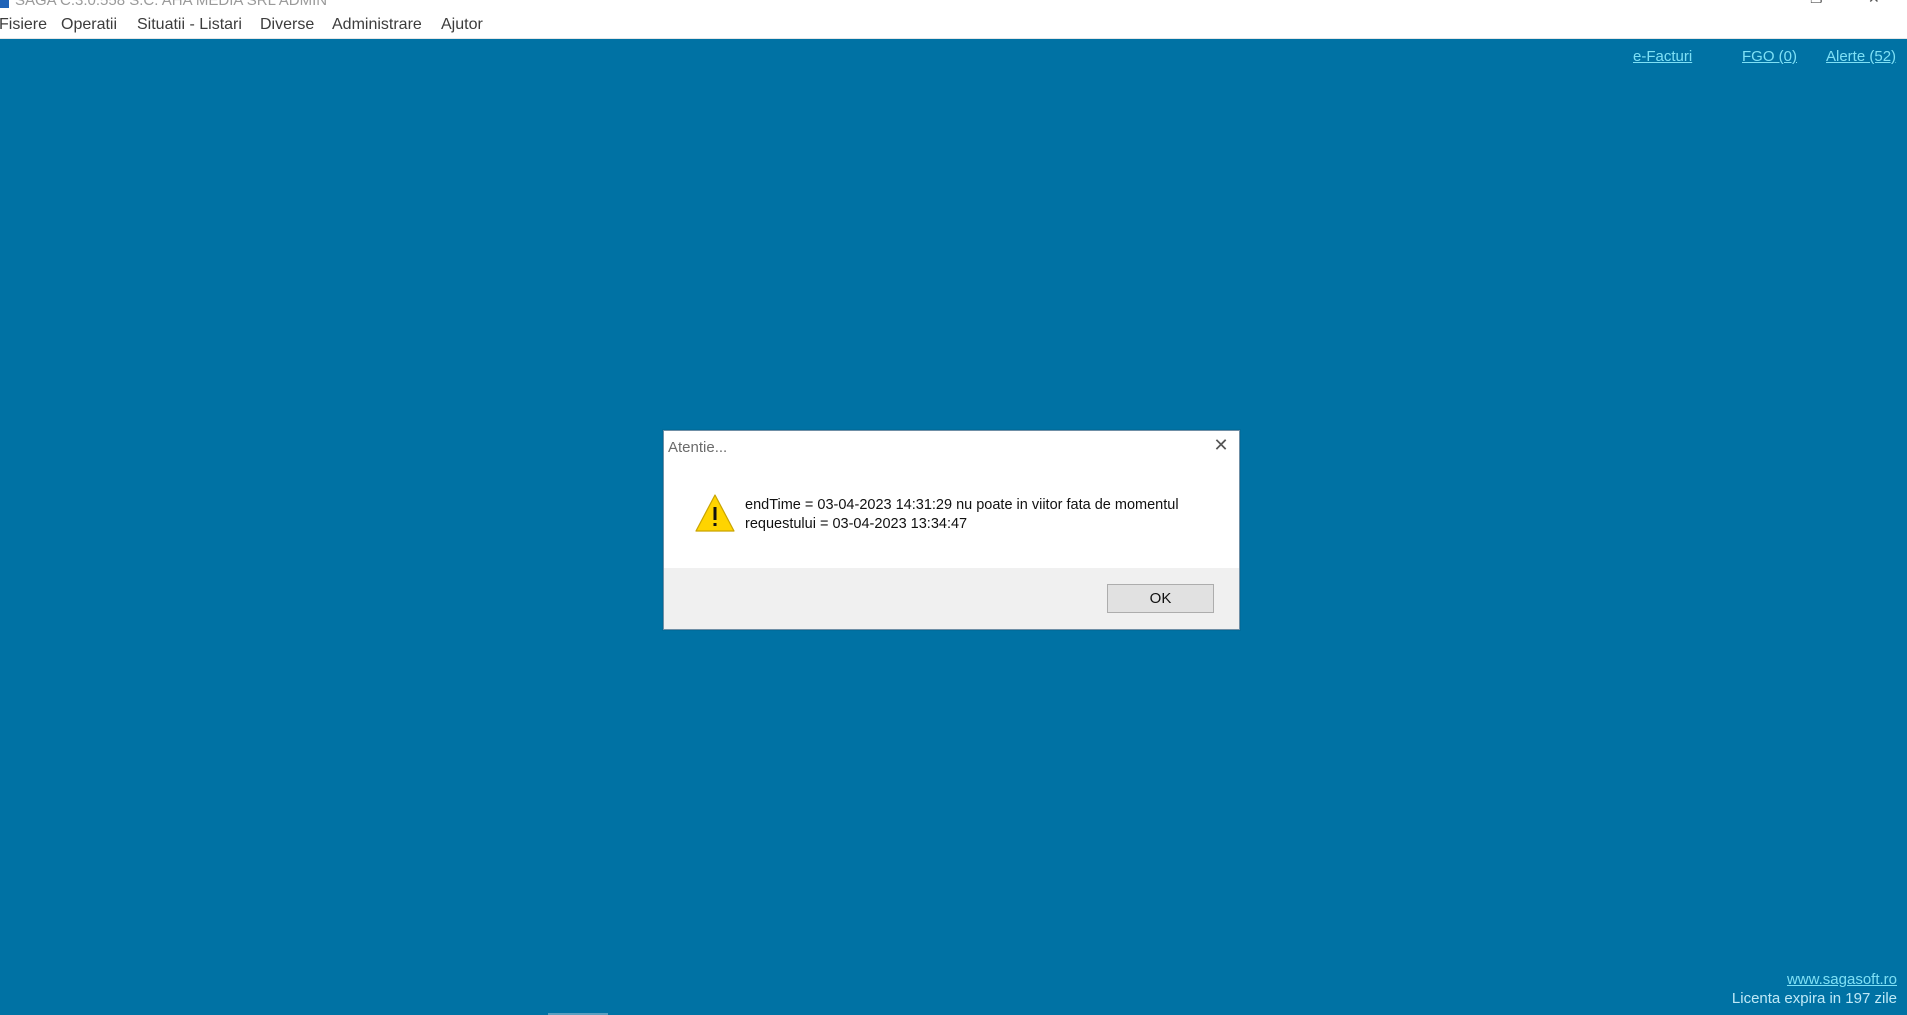 The image size is (1907, 1015). Describe the element at coordinates (1769, 56) in the screenshot. I see `fgo-link: FGO (0)` at that location.